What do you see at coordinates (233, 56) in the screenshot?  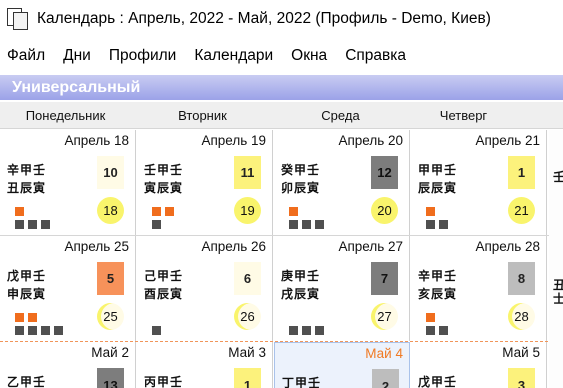 I see `menu-calendars: Календари` at bounding box center [233, 56].